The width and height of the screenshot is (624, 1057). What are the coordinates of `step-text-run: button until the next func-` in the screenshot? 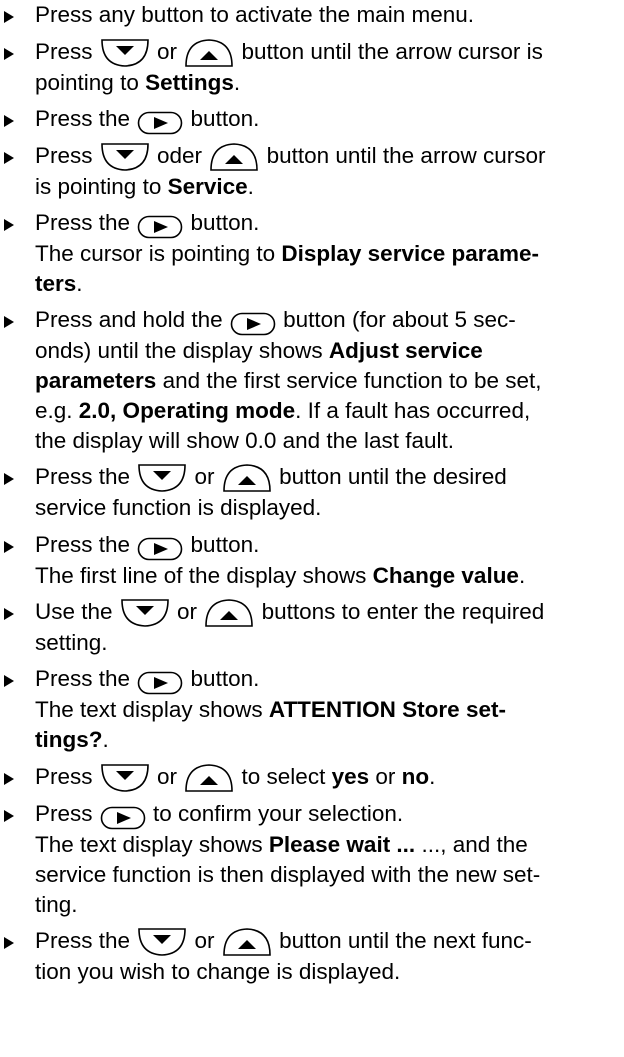 It's located at (402, 940).